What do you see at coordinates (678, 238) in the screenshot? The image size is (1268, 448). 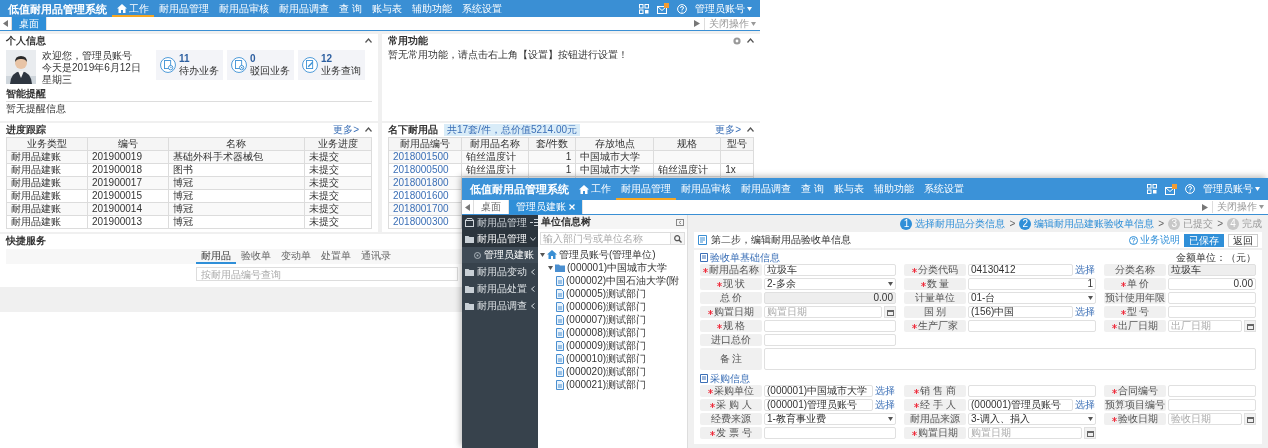 I see `search-button` at bounding box center [678, 238].